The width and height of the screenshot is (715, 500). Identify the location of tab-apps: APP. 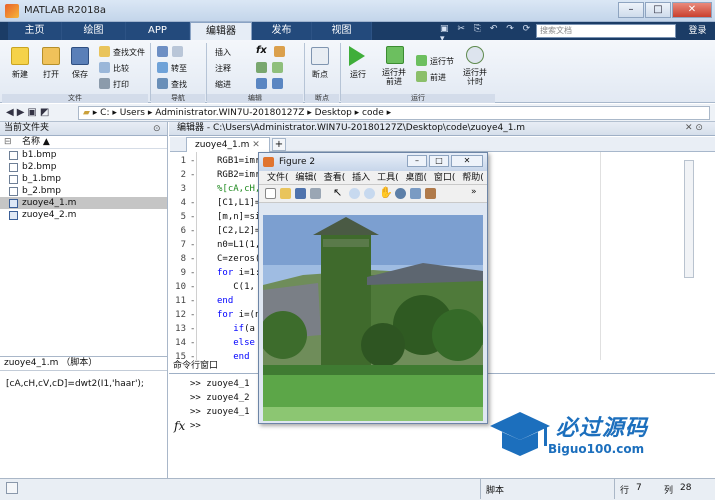
(158, 31).